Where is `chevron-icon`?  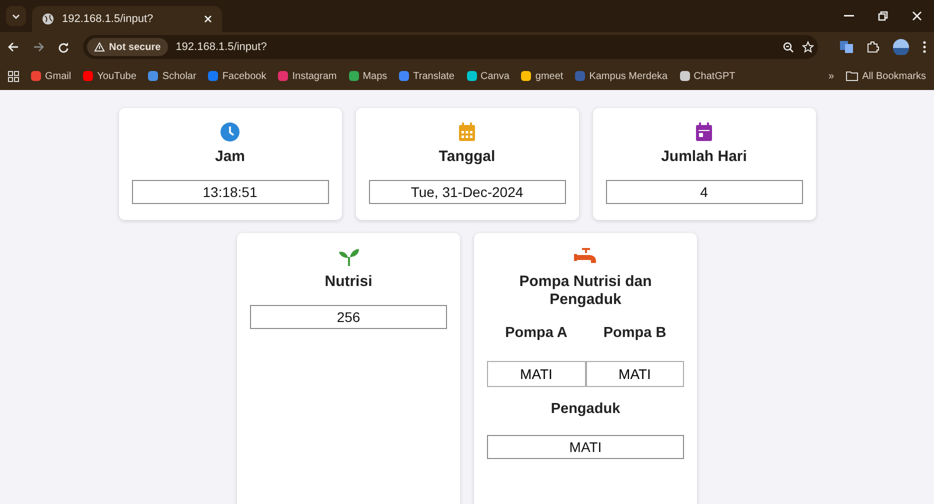
chevron-icon is located at coordinates (16, 16).